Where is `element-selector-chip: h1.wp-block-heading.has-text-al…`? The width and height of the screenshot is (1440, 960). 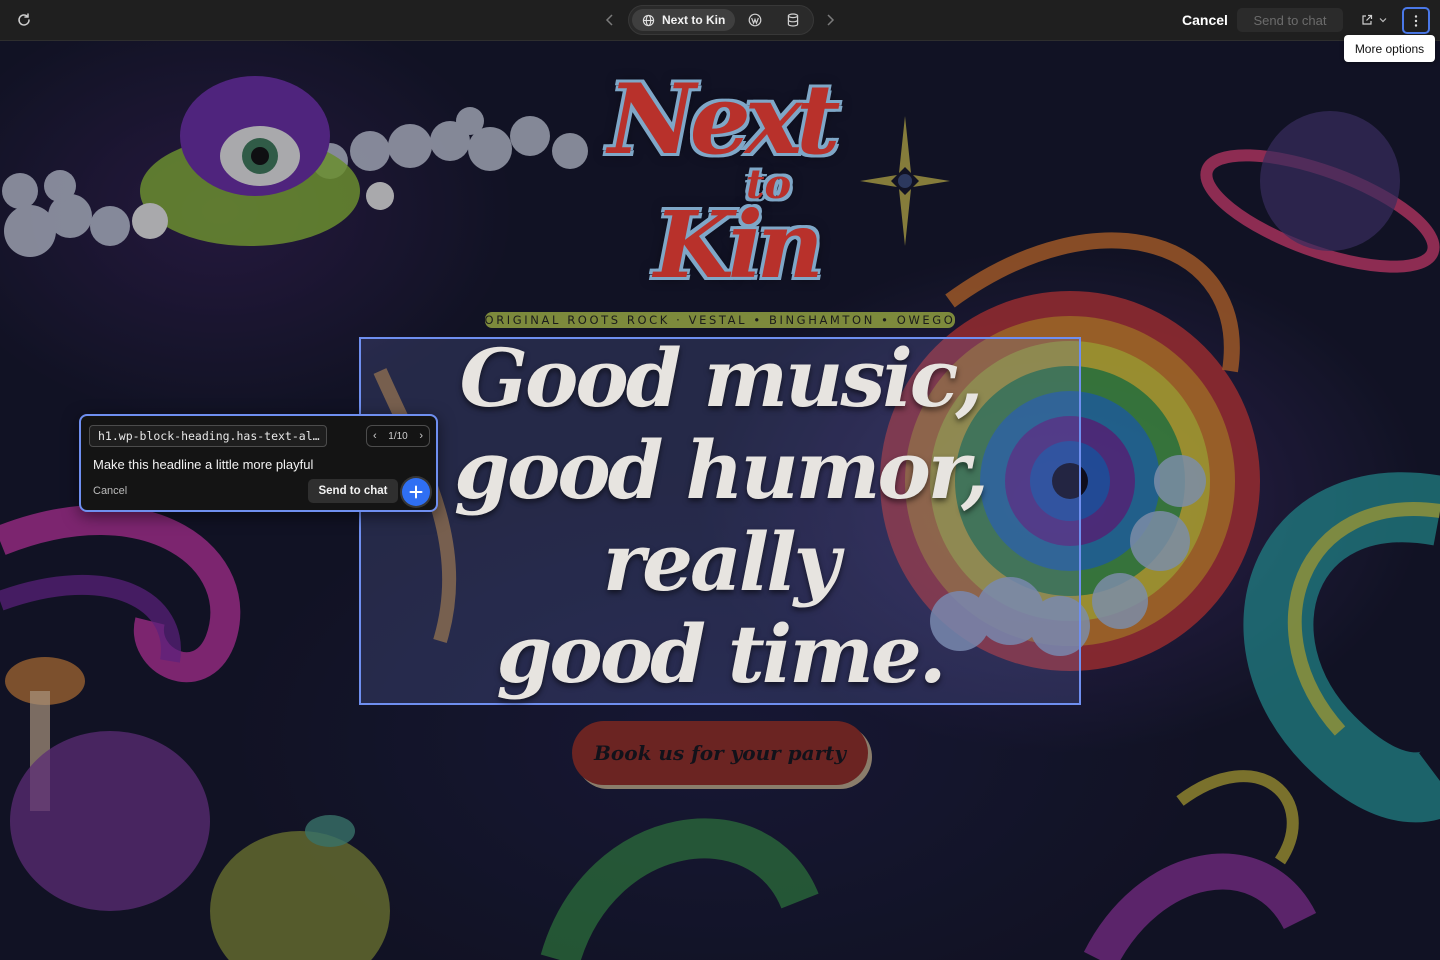 element-selector-chip: h1.wp-block-heading.has-text-al… is located at coordinates (208, 436).